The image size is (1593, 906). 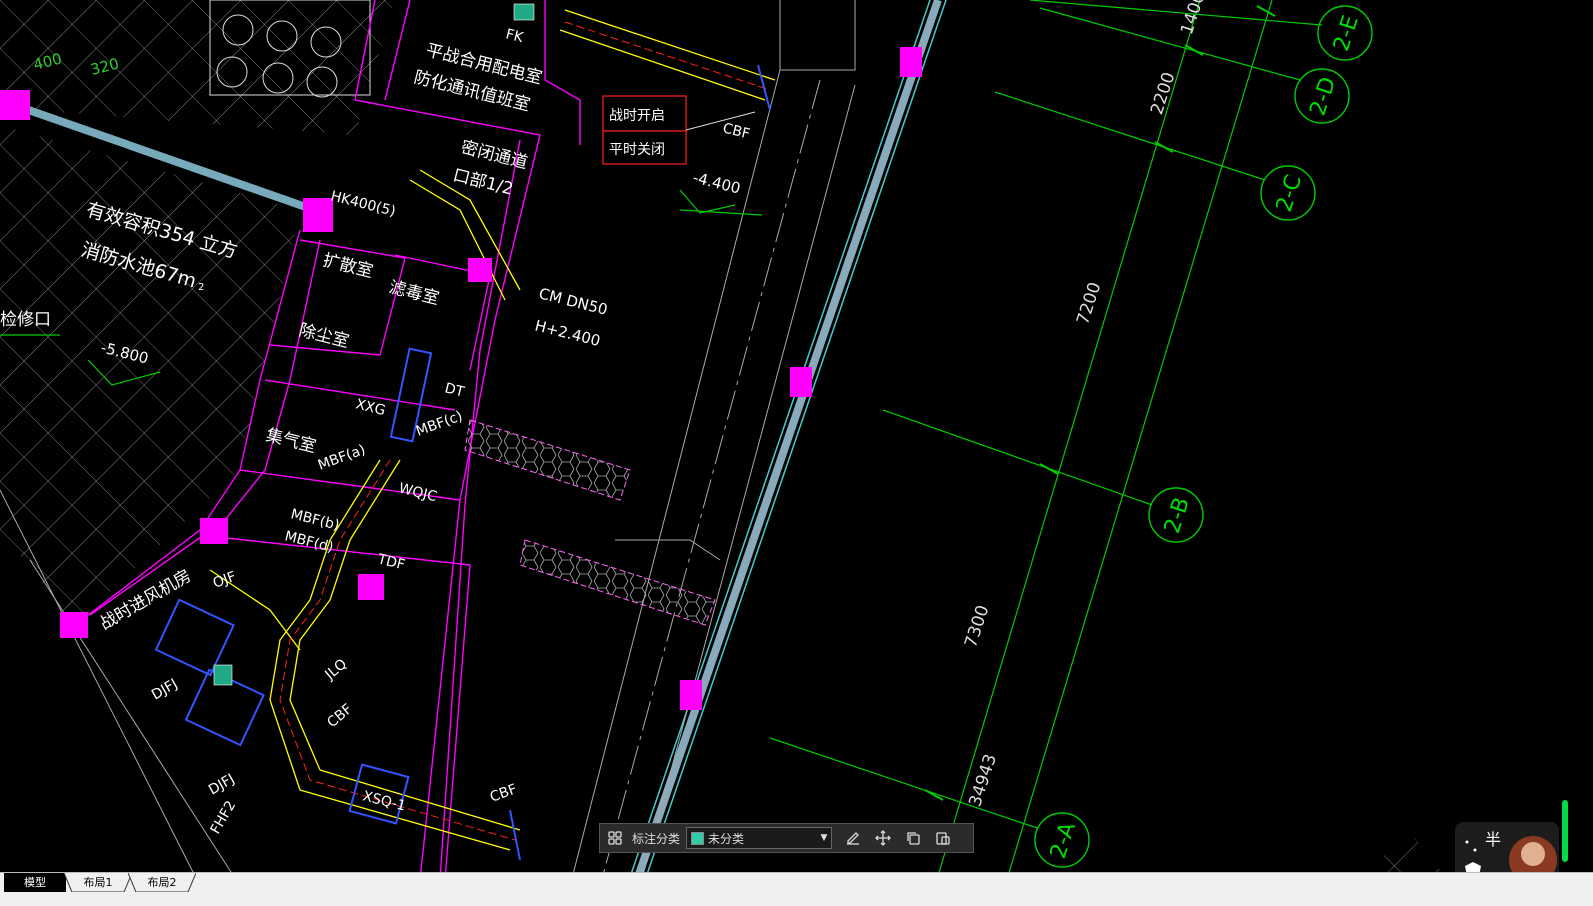 I want to click on label-jlq: JLQ, so click(x=336, y=670).